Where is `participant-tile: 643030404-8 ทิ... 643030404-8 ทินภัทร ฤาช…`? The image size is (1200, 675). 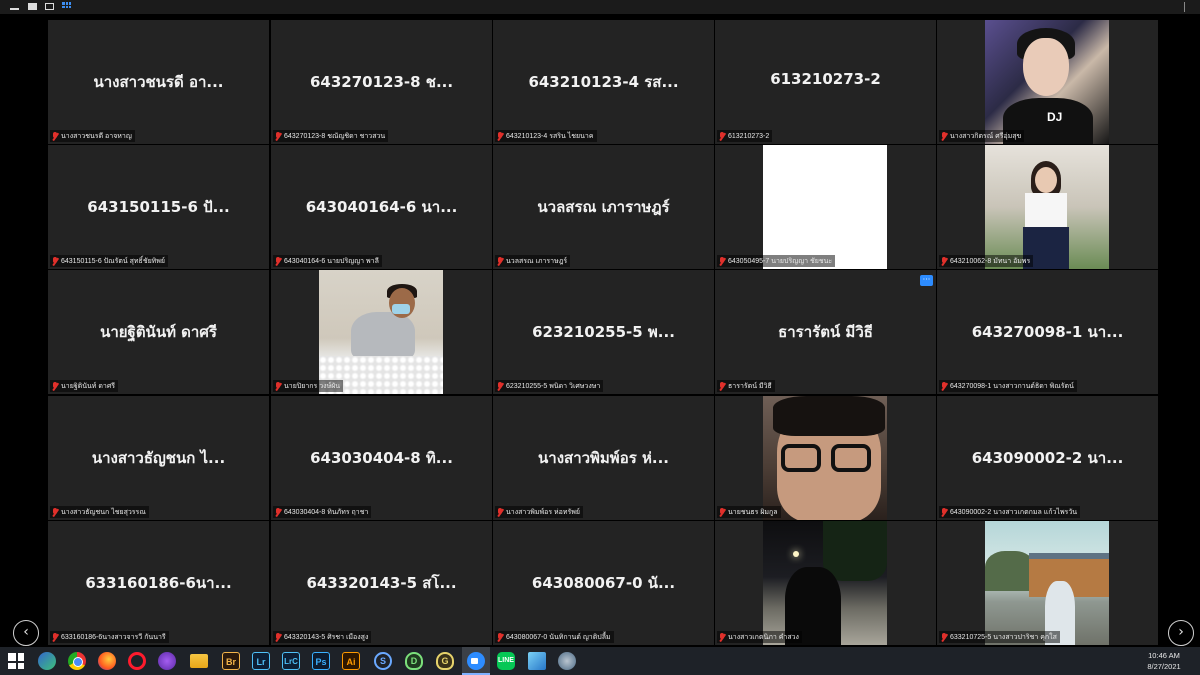 participant-tile: 643030404-8 ทิ... 643030404-8 ทินภัทร ฤาช… is located at coordinates (381, 458).